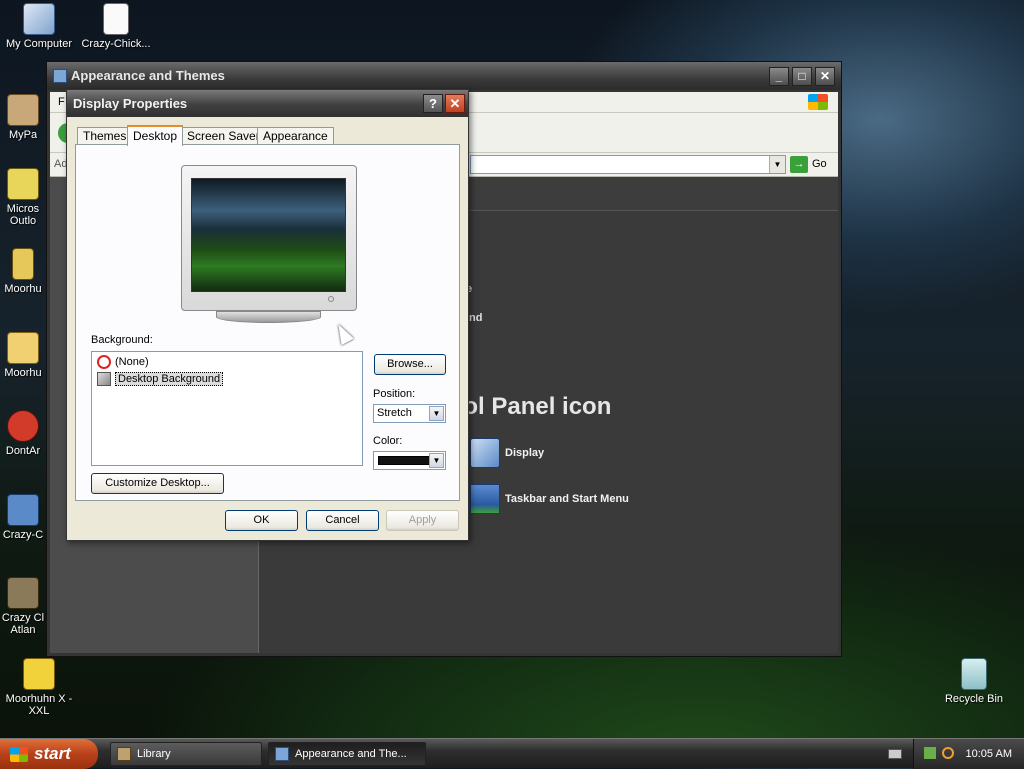 Image resolution: width=1024 pixels, height=769 pixels. I want to click on computer-icon, so click(39, 19).